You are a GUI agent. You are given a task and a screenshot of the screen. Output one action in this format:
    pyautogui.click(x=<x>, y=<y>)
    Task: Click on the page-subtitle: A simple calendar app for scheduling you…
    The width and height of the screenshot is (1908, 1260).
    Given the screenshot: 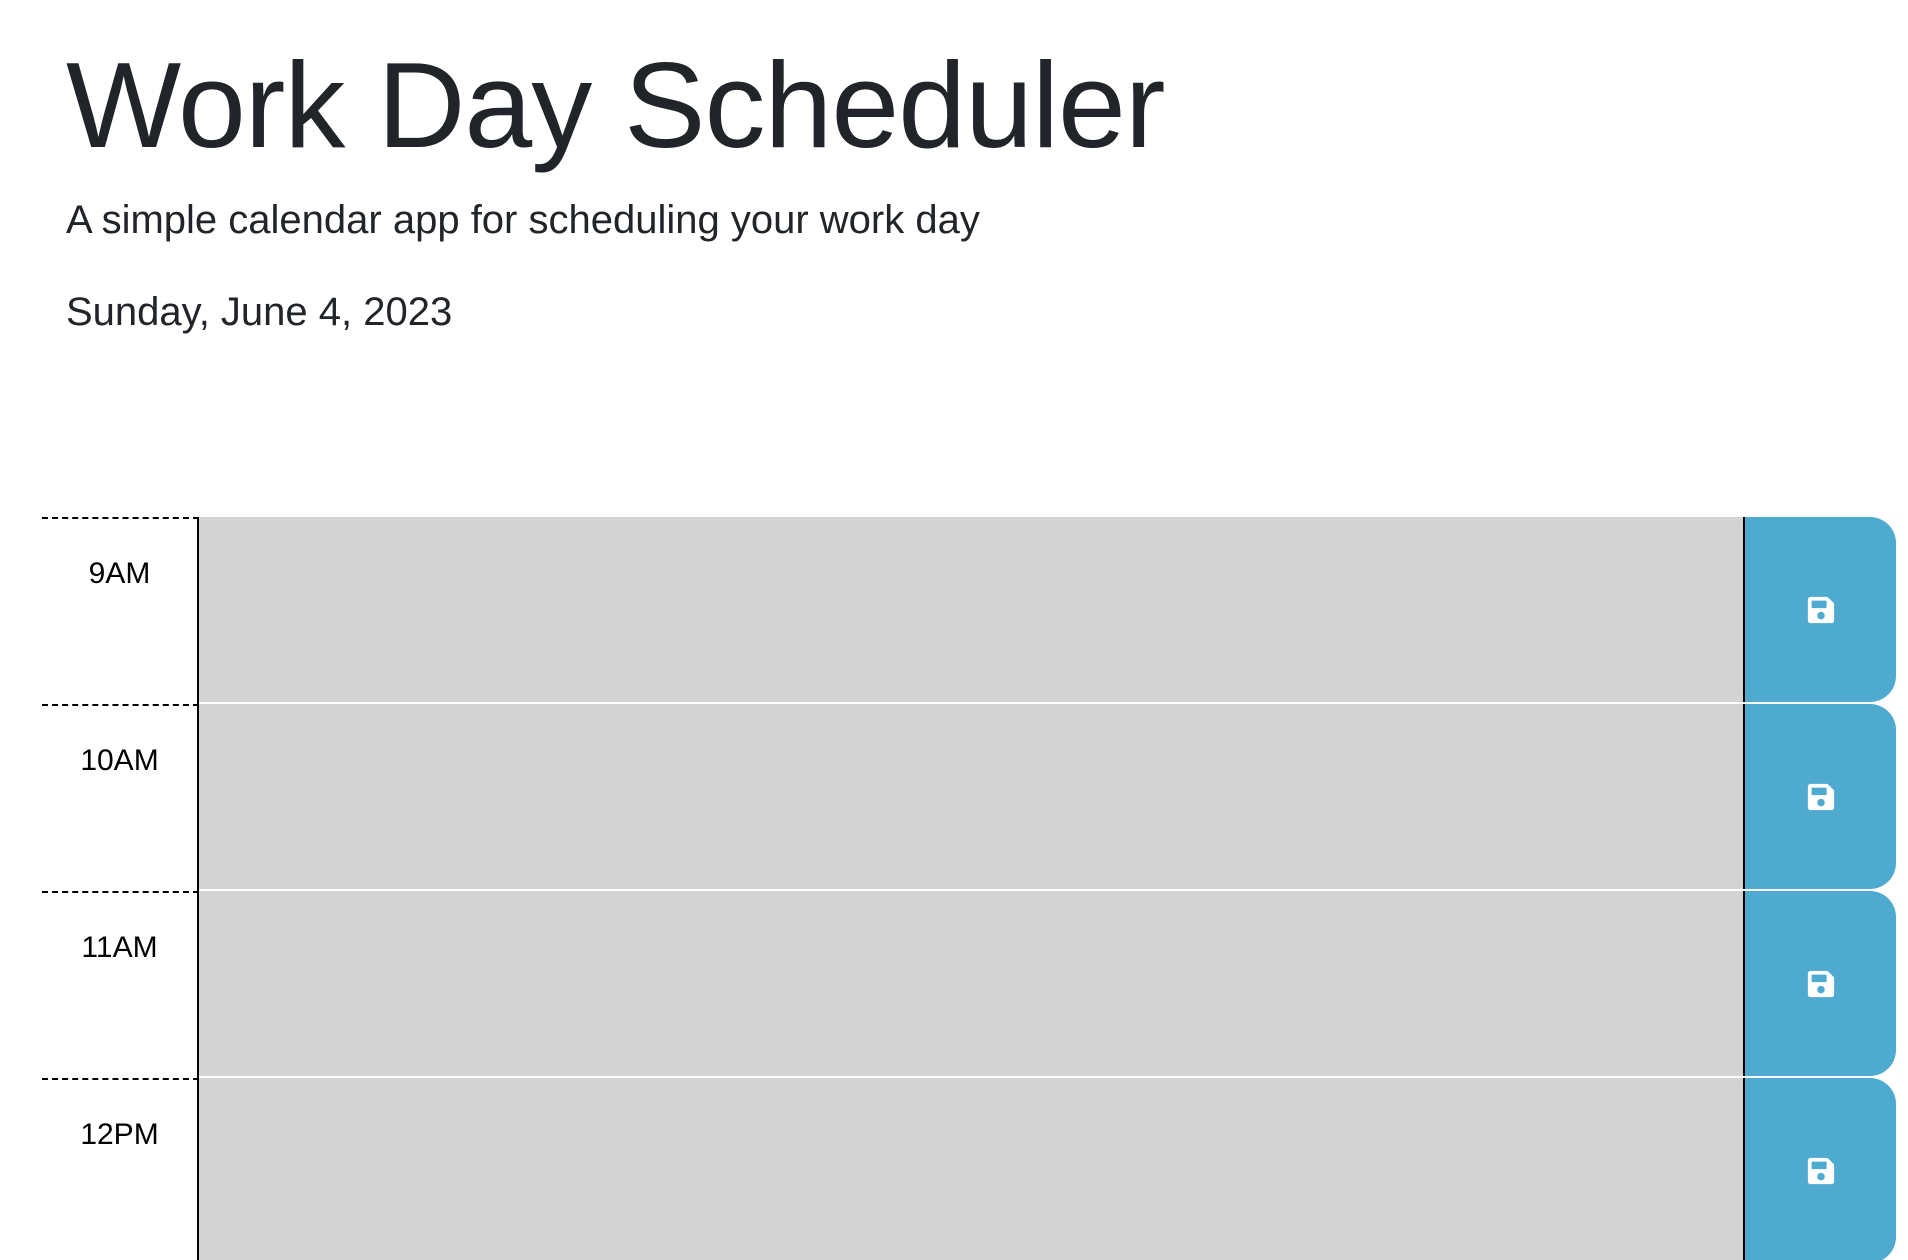 What is the action you would take?
    pyautogui.click(x=523, y=220)
    